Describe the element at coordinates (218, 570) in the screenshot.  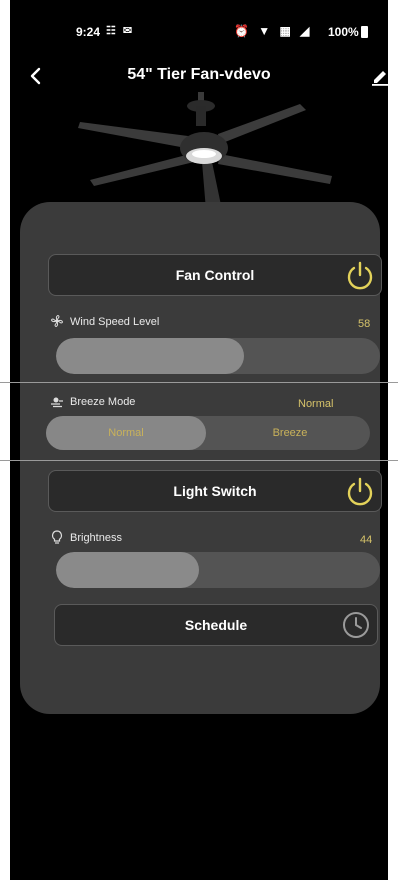
I see `brightness-slider` at that location.